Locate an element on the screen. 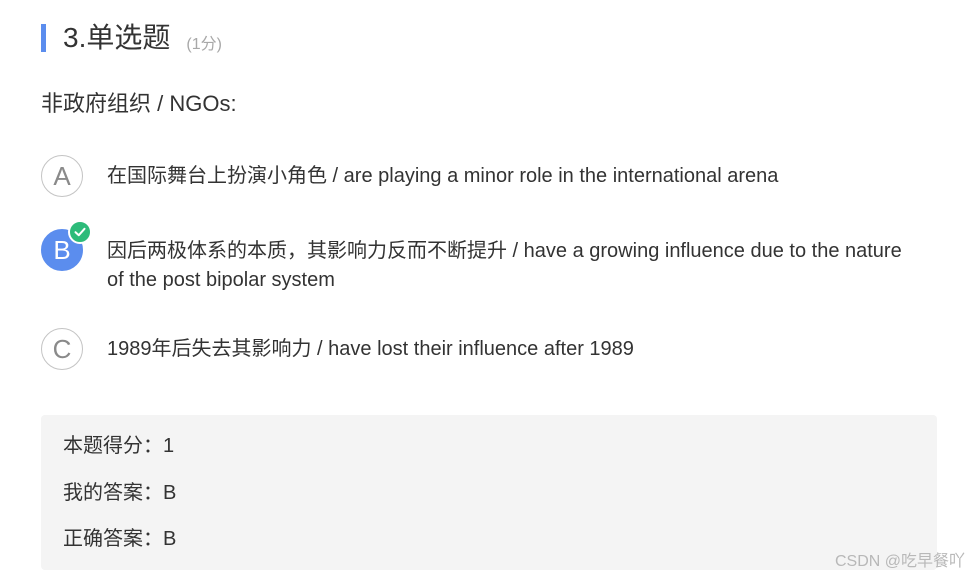  option-b-circle: B is located at coordinates (66, 245).